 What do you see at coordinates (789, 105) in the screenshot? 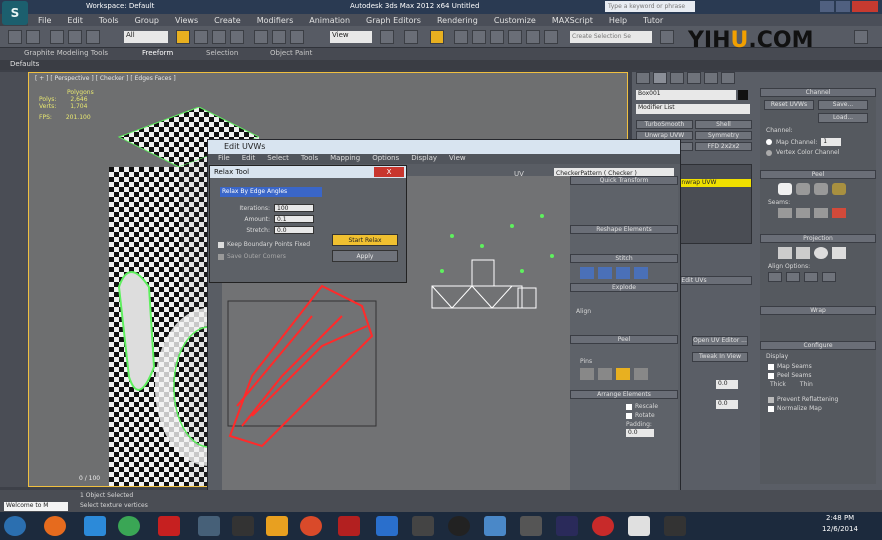
I see `reset-uvws-button: Reset UVWs` at bounding box center [789, 105].